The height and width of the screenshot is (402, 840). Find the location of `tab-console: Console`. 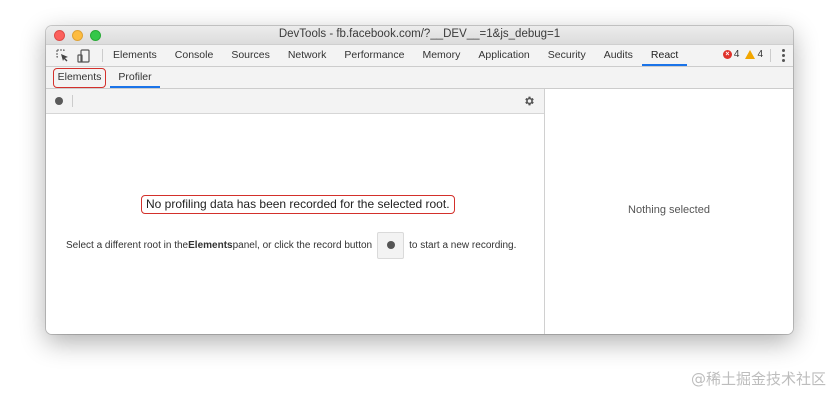

tab-console: Console is located at coordinates (194, 55).